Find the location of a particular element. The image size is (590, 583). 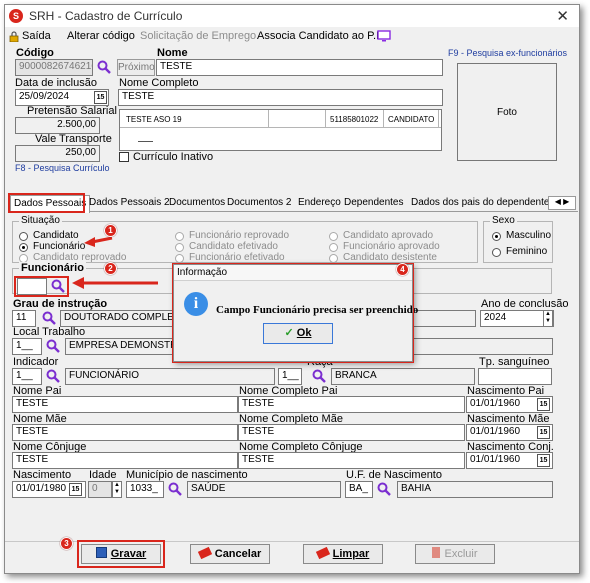

indicador-code-field: 1__ is located at coordinates (27, 376).